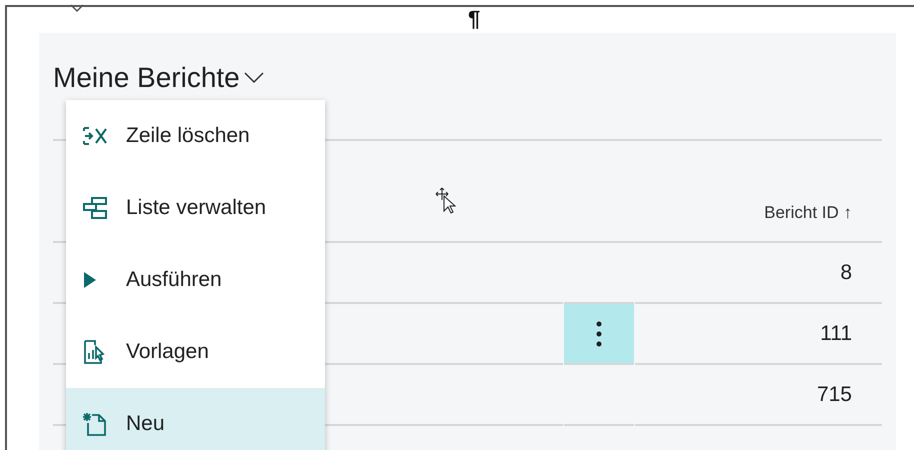 This screenshot has width=914, height=450. What do you see at coordinates (158, 78) in the screenshot?
I see `page-title-dropdown: Meine Berichte` at bounding box center [158, 78].